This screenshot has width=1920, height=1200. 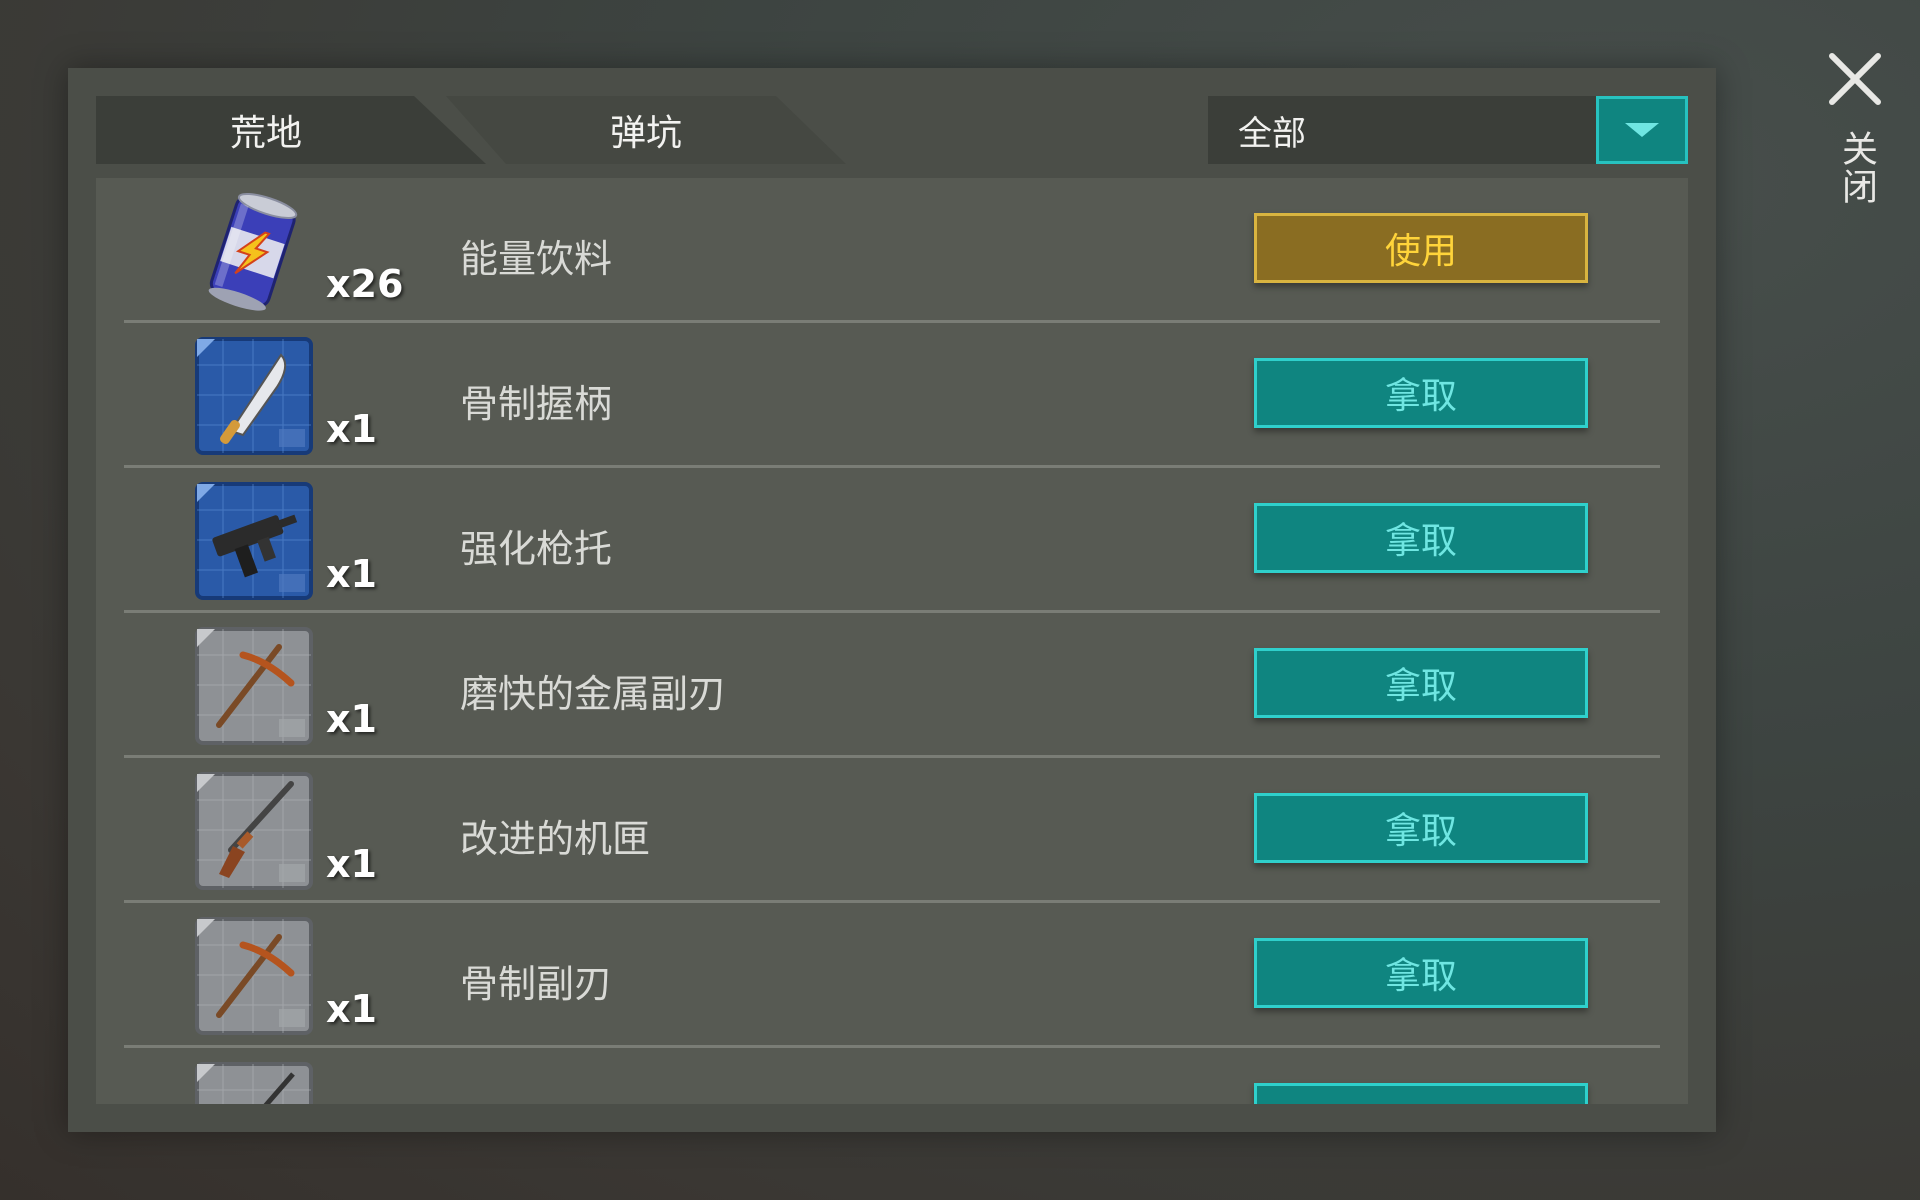 What do you see at coordinates (1448, 130) in the screenshot?
I see `filter-dropdown: 全部` at bounding box center [1448, 130].